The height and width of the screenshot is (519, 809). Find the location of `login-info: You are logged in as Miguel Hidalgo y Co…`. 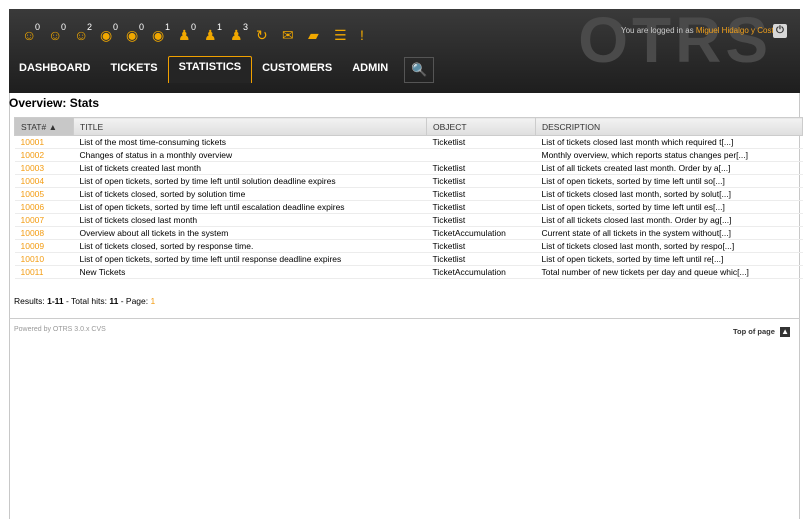

login-info: You are logged in as Miguel Hidalgo y Co… is located at coordinates (702, 30).